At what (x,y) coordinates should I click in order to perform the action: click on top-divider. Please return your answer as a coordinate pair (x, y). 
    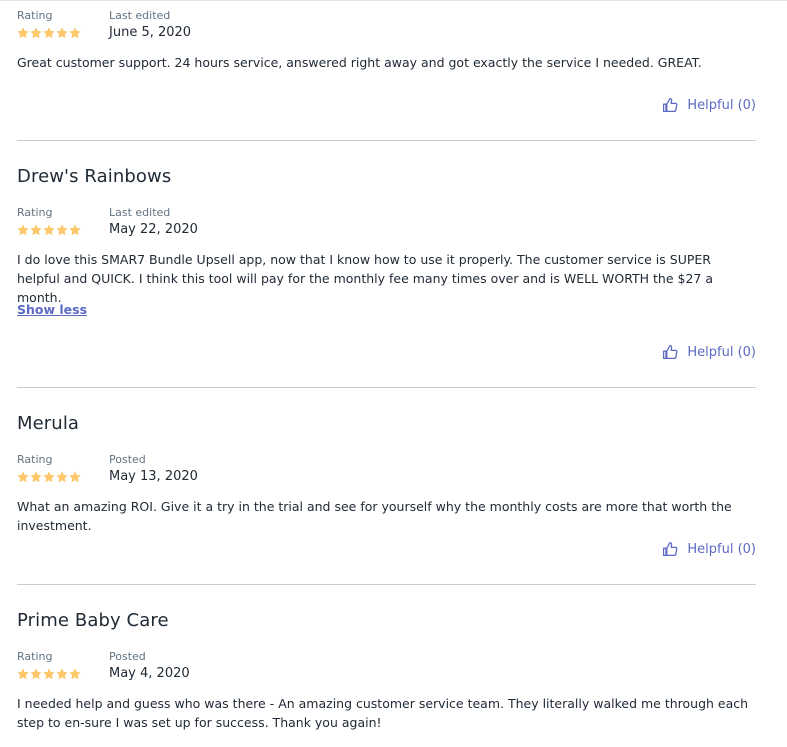
    Looking at the image, I should click on (393, 0).